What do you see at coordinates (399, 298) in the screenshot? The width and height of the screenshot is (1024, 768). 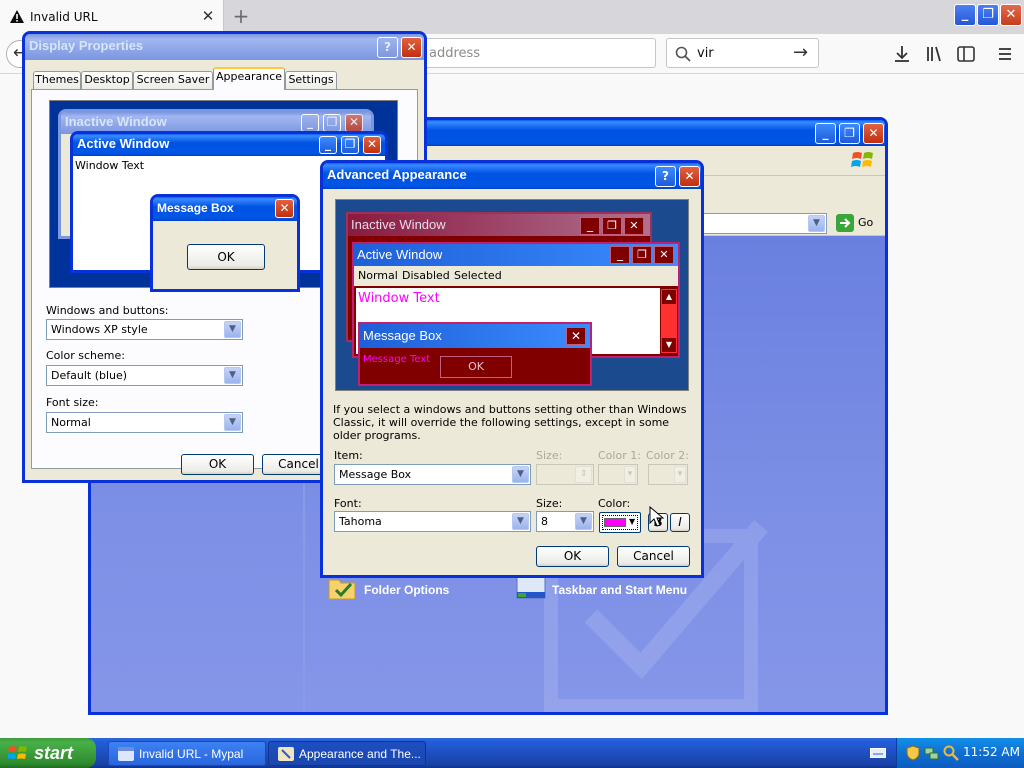 I see `adv-preview-window-text: Window Text` at bounding box center [399, 298].